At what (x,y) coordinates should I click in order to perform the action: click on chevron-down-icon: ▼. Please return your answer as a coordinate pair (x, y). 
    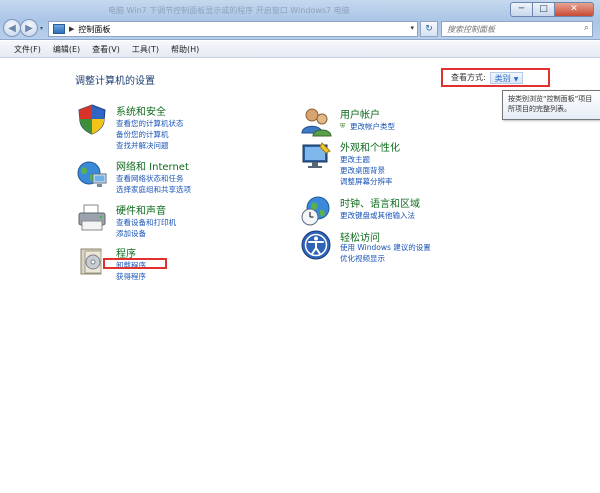
    Looking at the image, I should click on (516, 79).